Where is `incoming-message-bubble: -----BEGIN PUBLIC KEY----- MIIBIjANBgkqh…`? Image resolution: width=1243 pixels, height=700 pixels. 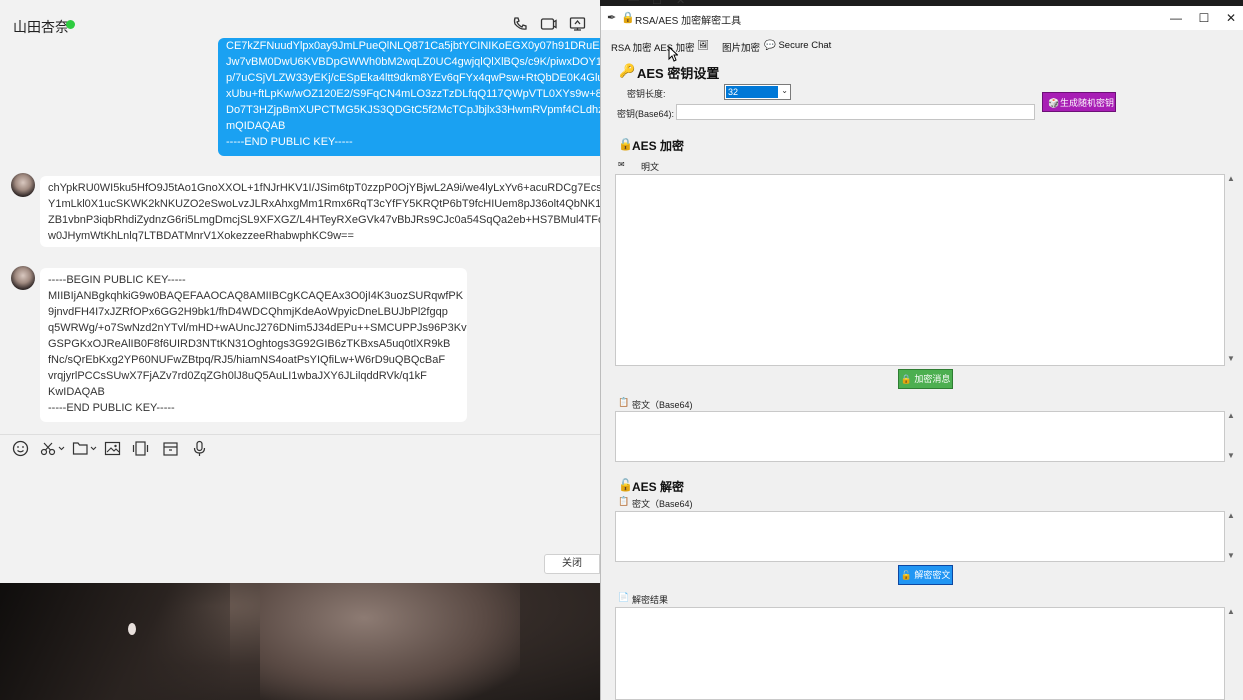
incoming-message-bubble: -----BEGIN PUBLIC KEY----- MIIBIjANBgkqh… is located at coordinates (253, 345).